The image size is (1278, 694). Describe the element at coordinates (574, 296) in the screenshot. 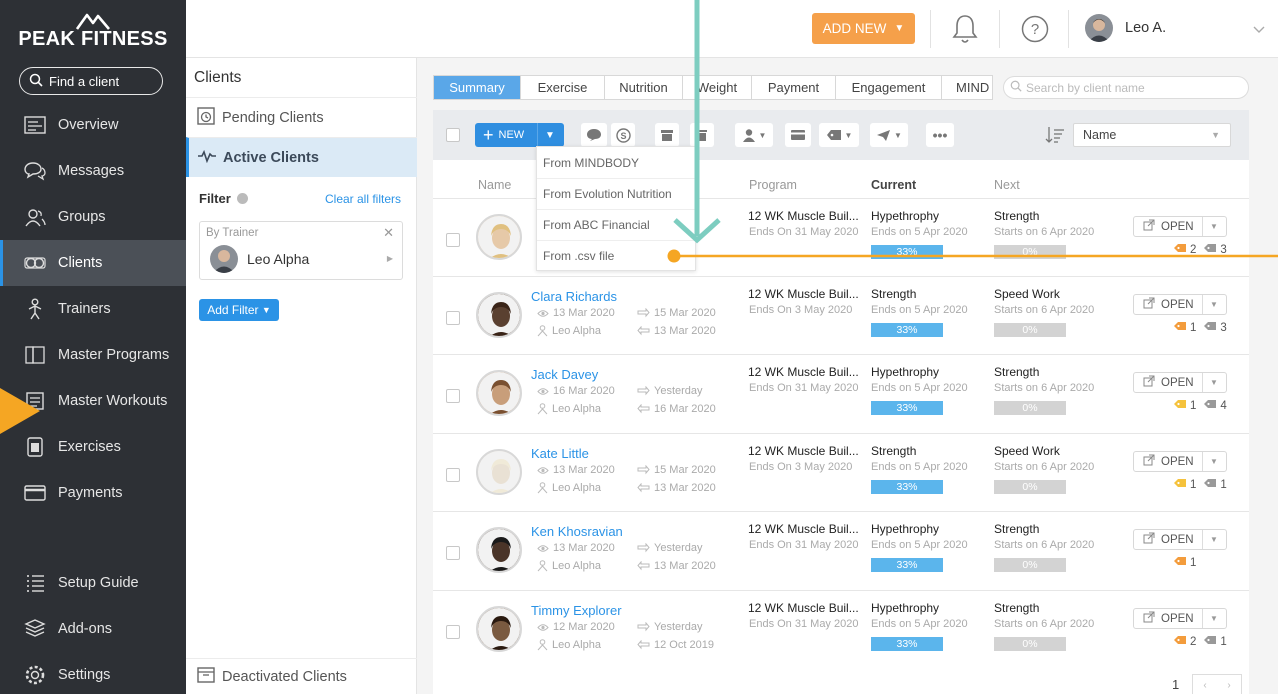

I see `client-name-link: Clara Richards` at that location.